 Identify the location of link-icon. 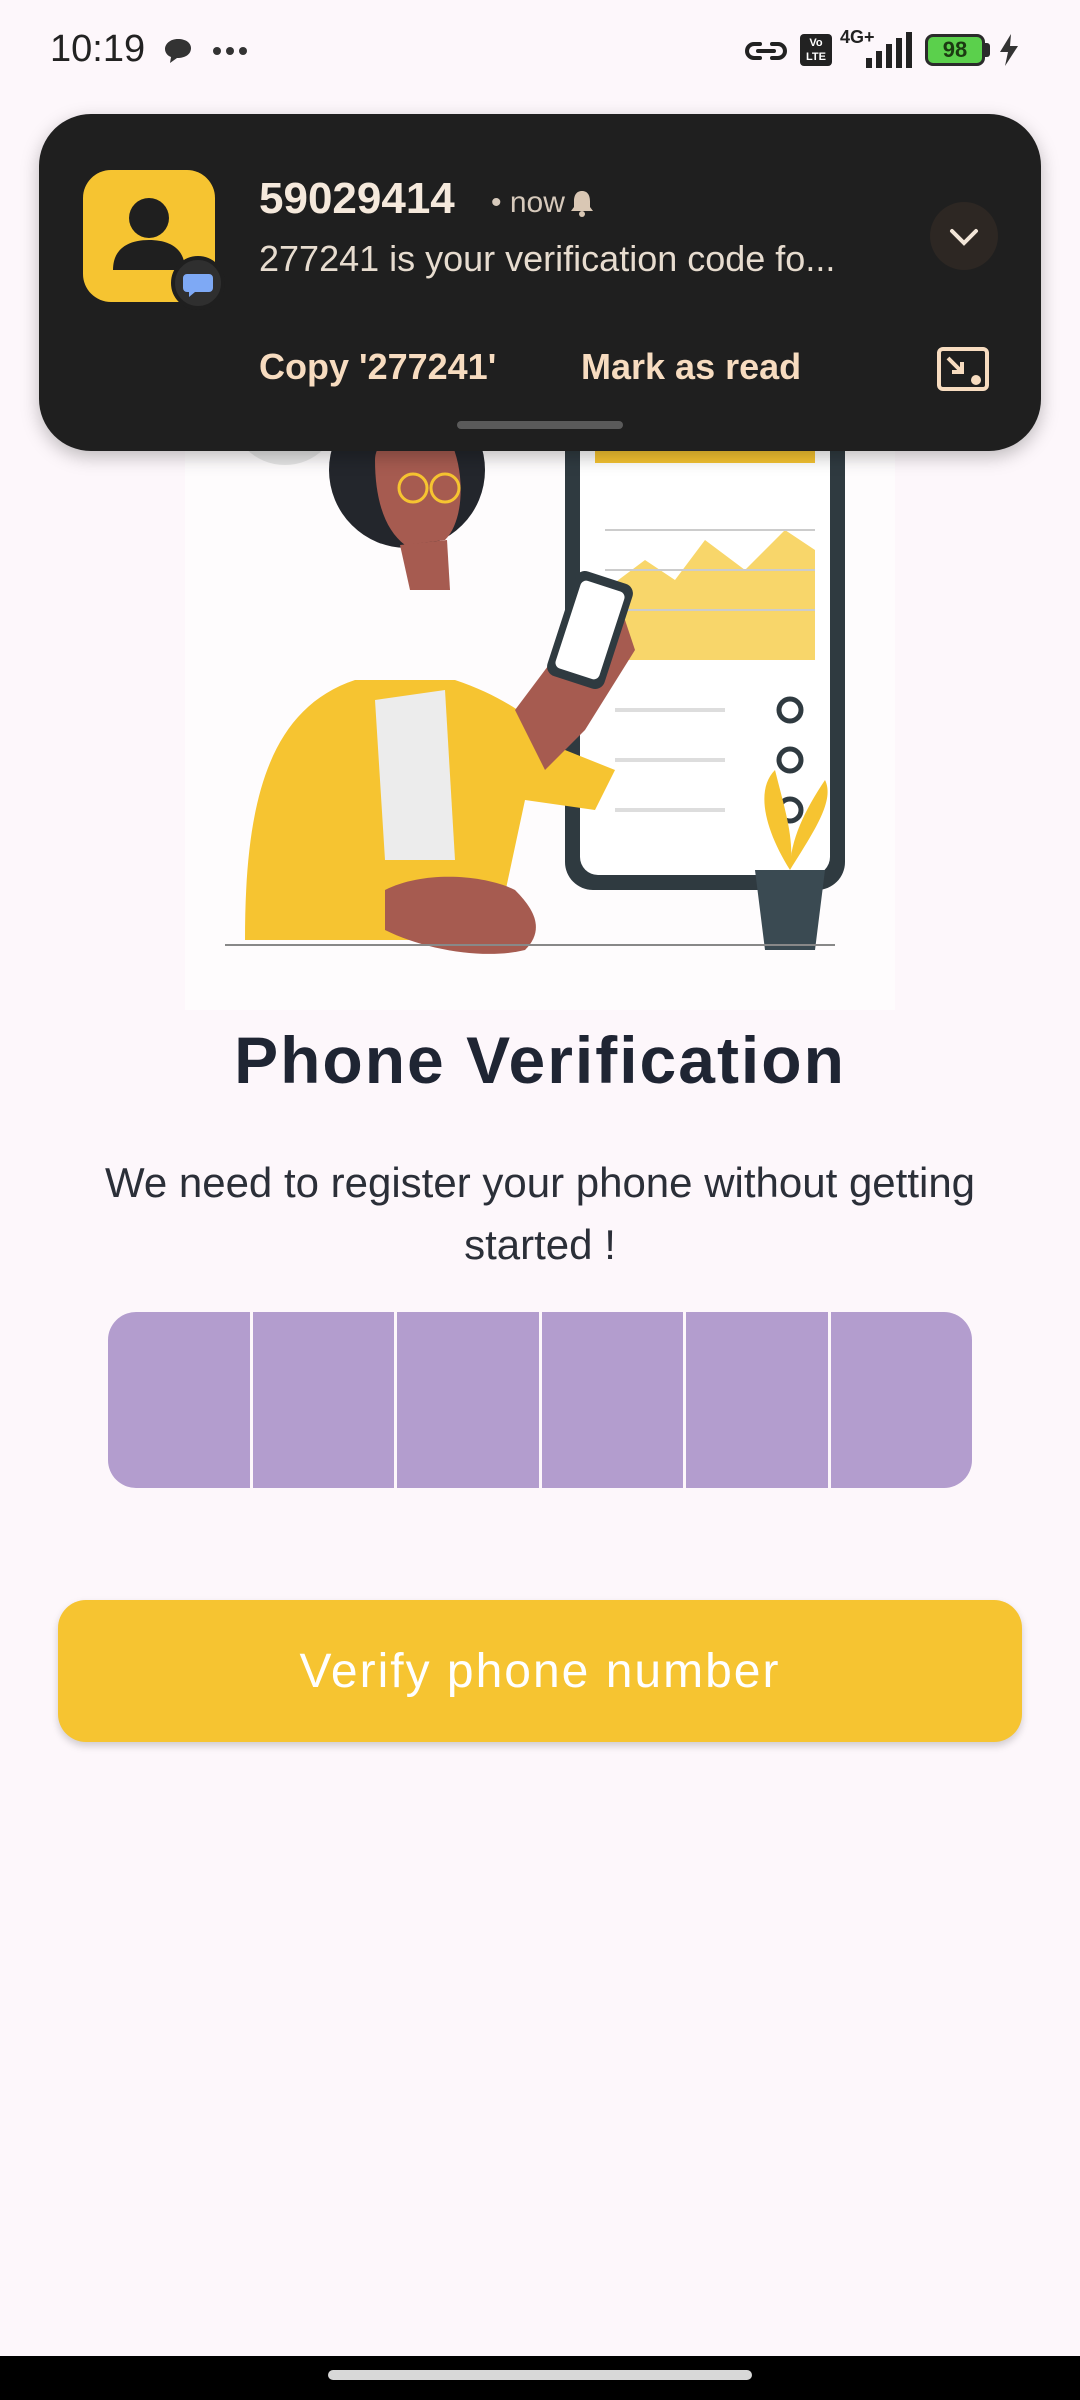
(766, 51).